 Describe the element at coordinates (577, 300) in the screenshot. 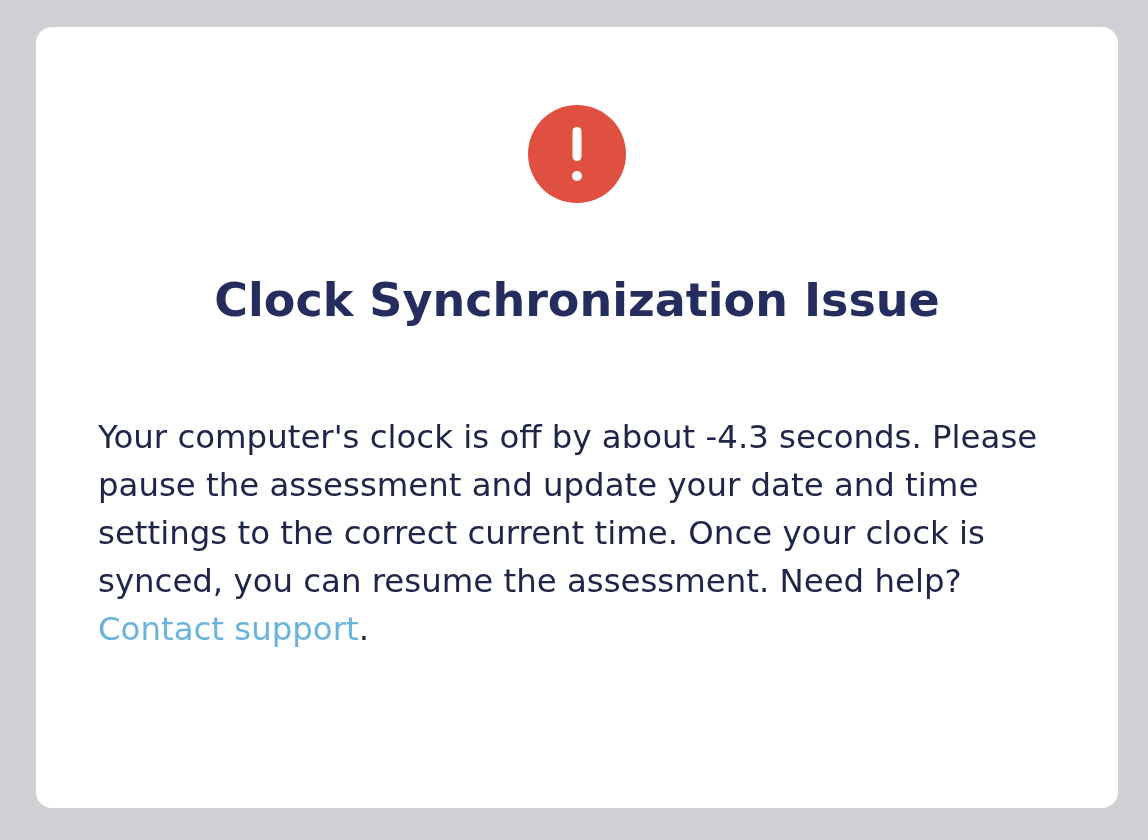

I see `dialog-title: Clock Synchronization Issue` at that location.